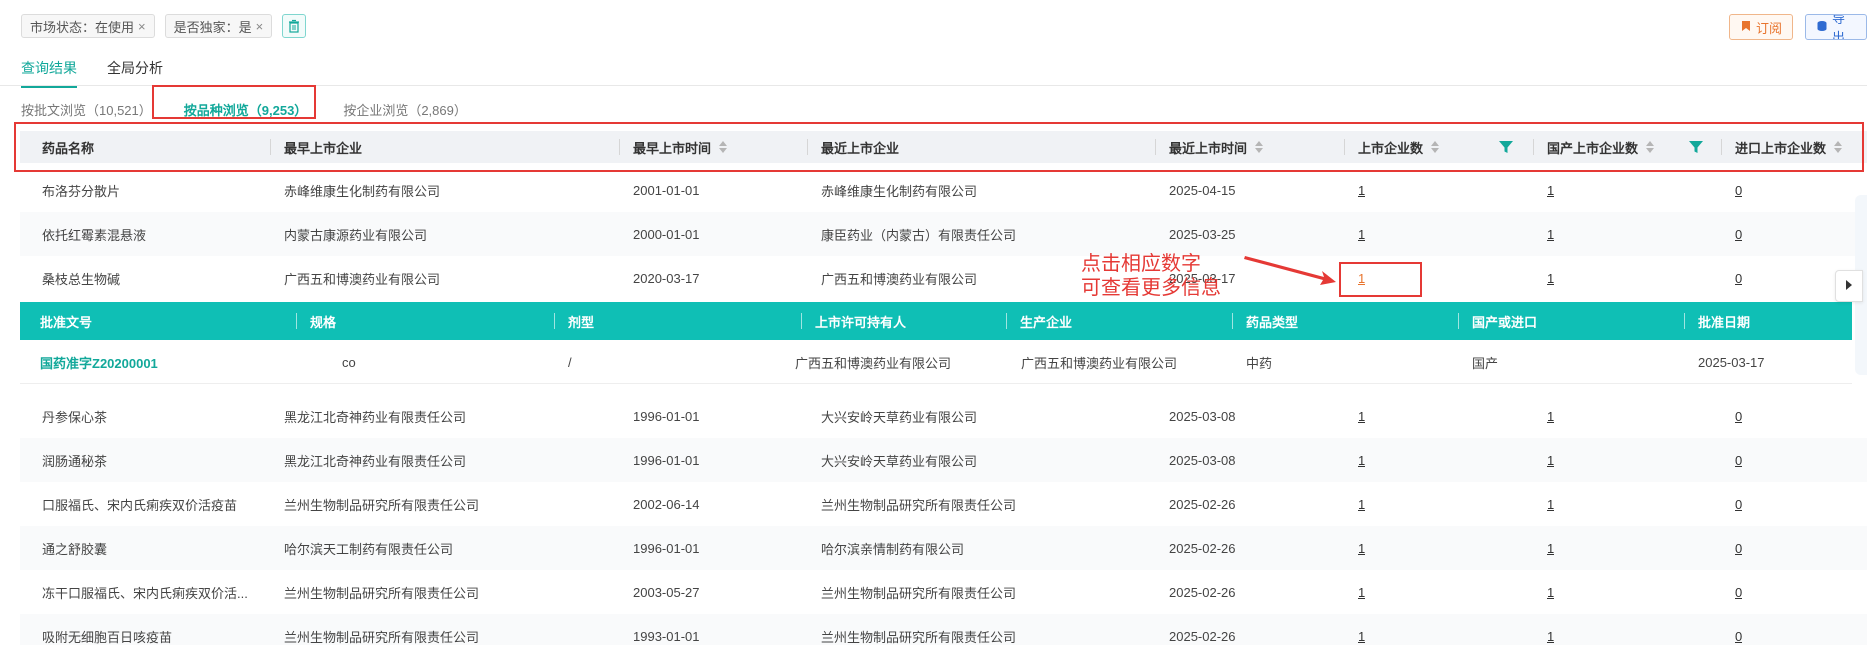 The width and height of the screenshot is (1867, 645). I want to click on latest-company: 赤峰维康生化制药有限公司, so click(899, 191).